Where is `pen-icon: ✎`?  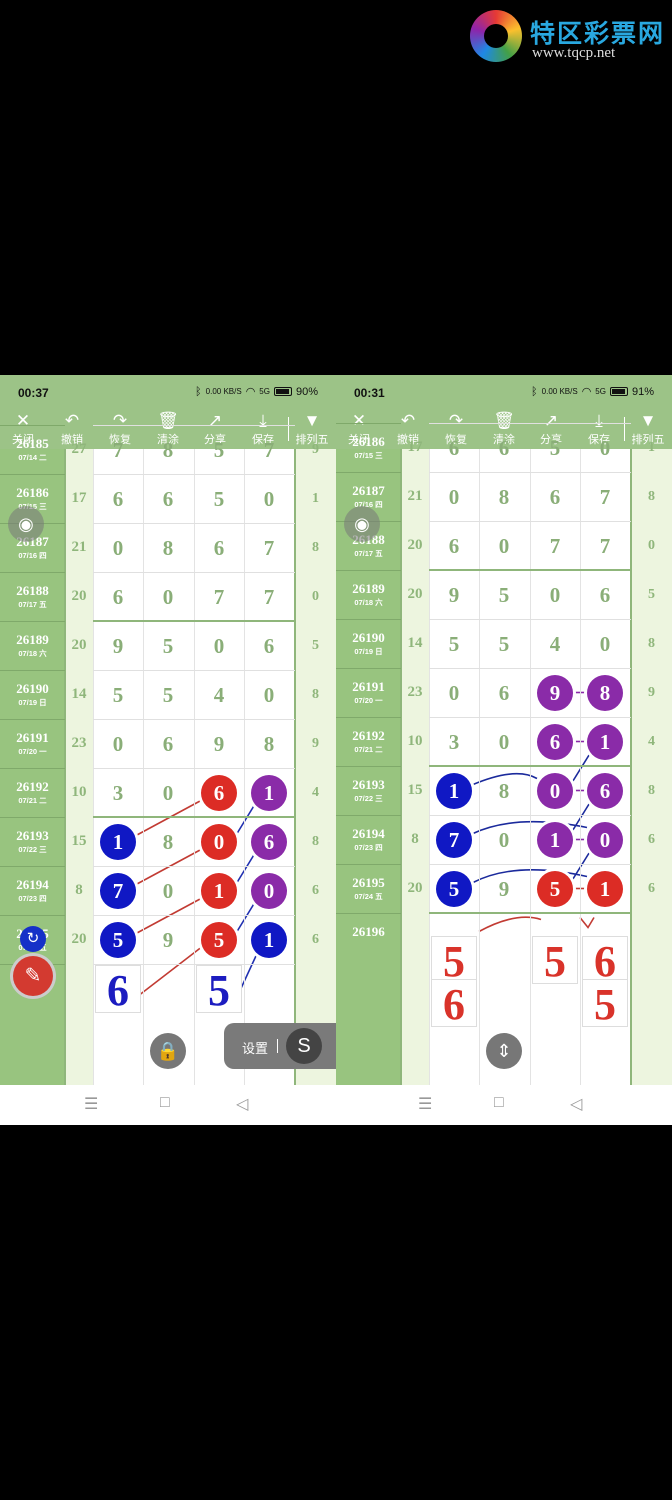 pen-icon: ✎ is located at coordinates (33, 976).